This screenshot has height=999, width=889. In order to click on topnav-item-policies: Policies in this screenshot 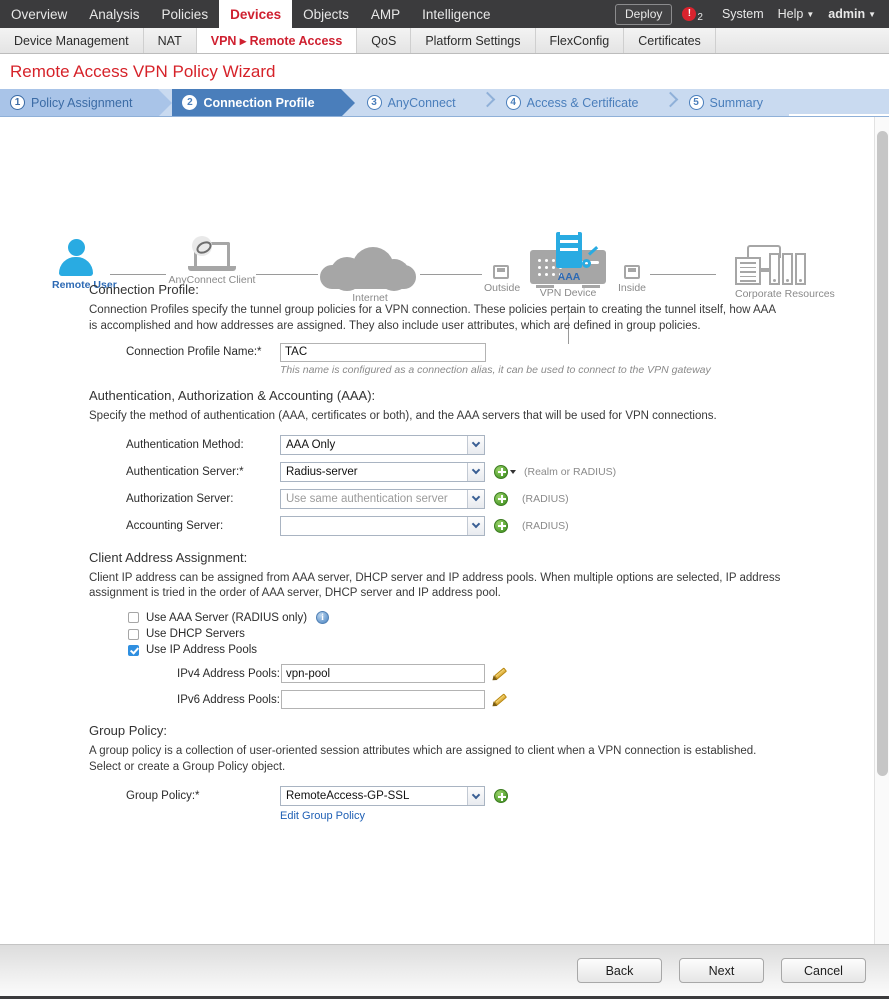, I will do `click(185, 14)`.